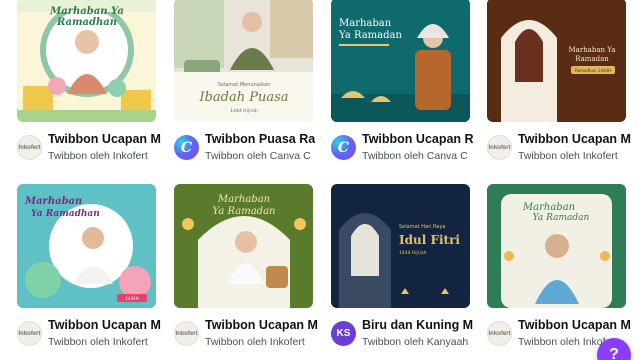  Describe the element at coordinates (429, 240) in the screenshot. I see `art-title: Idul Fitri` at that location.